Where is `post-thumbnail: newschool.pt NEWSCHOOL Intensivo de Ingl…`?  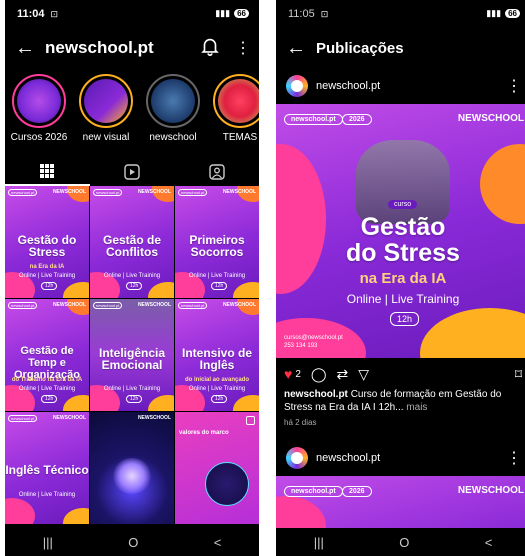
post-thumbnail: newschool.pt NEWSCHOOL Intensivo de Ingl… is located at coordinates (217, 355).